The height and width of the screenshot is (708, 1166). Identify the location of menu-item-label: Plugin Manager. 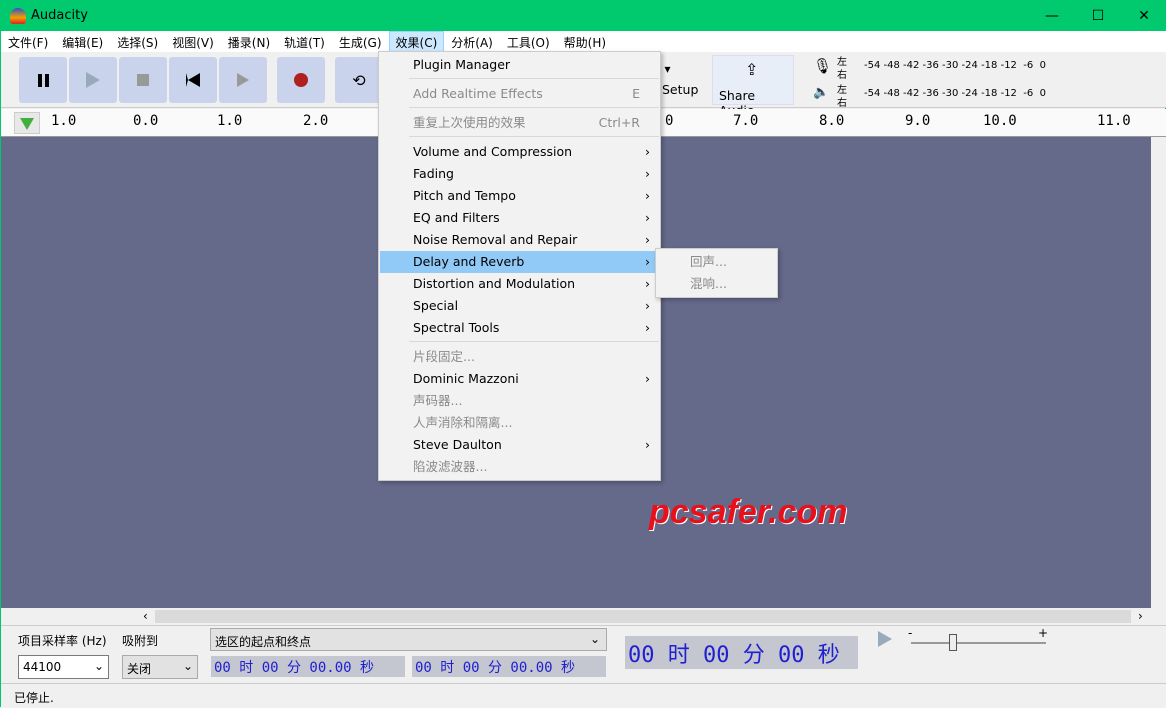
(462, 64).